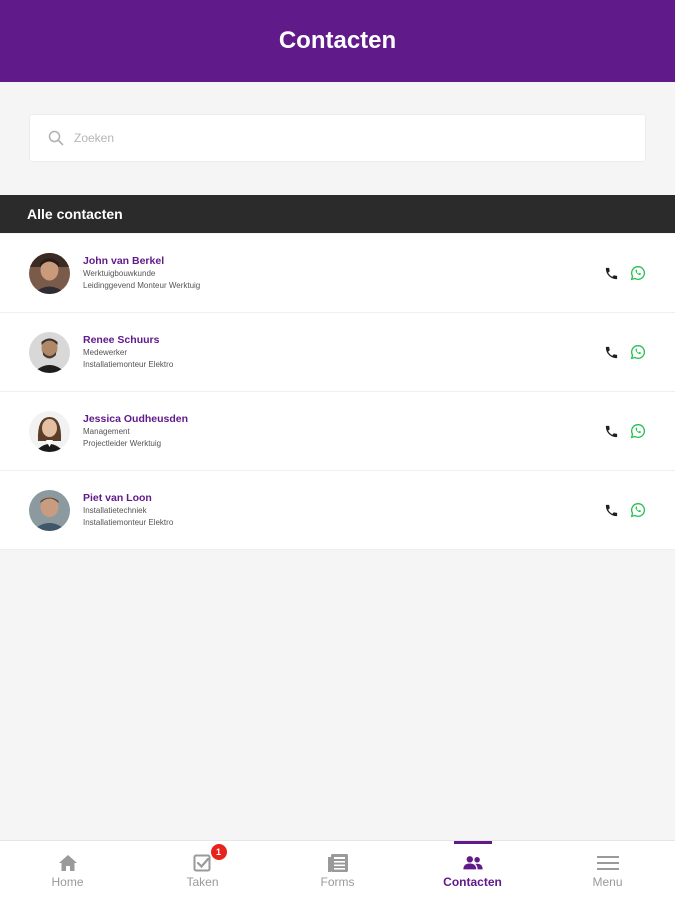 This screenshot has width=675, height=900. I want to click on tab-contacten: Contacten, so click(472, 870).